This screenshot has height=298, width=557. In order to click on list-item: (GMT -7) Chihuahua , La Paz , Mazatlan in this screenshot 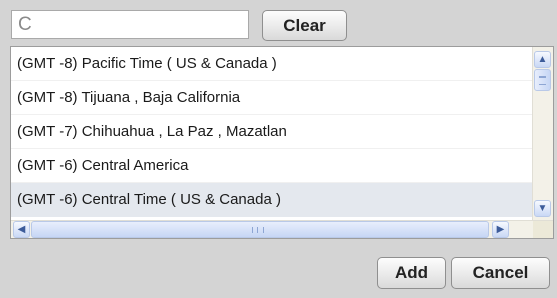, I will do `click(272, 132)`.